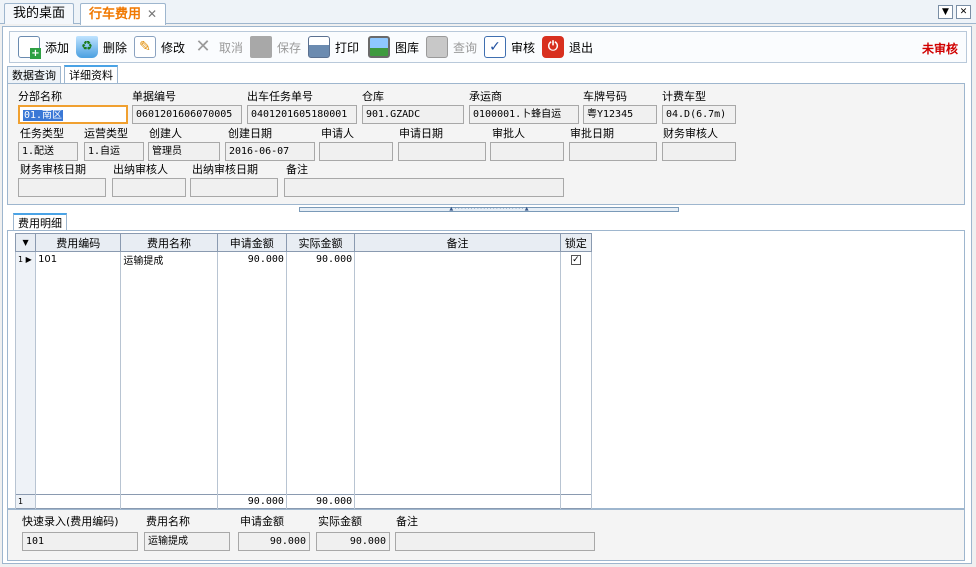 The image size is (976, 567). What do you see at coordinates (40, 222) in the screenshot?
I see `tab-cost-detail: 费用明细` at bounding box center [40, 222].